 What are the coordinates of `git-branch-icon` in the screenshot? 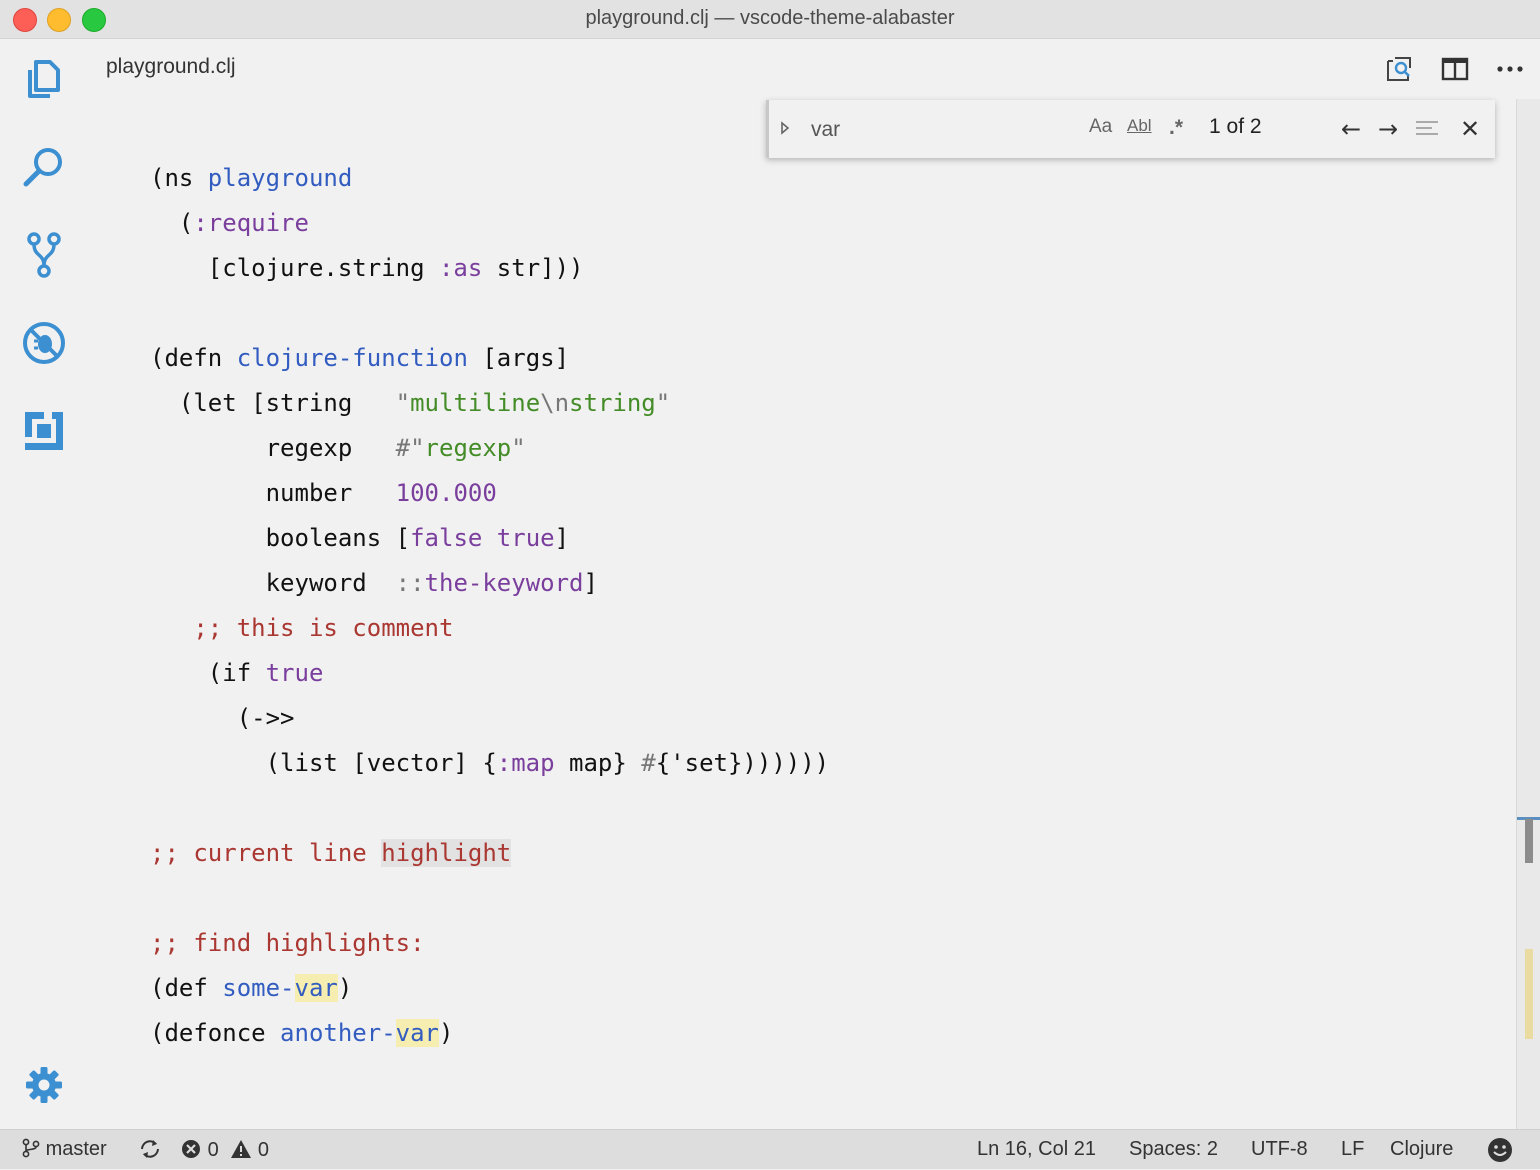 It's located at (31, 1148).